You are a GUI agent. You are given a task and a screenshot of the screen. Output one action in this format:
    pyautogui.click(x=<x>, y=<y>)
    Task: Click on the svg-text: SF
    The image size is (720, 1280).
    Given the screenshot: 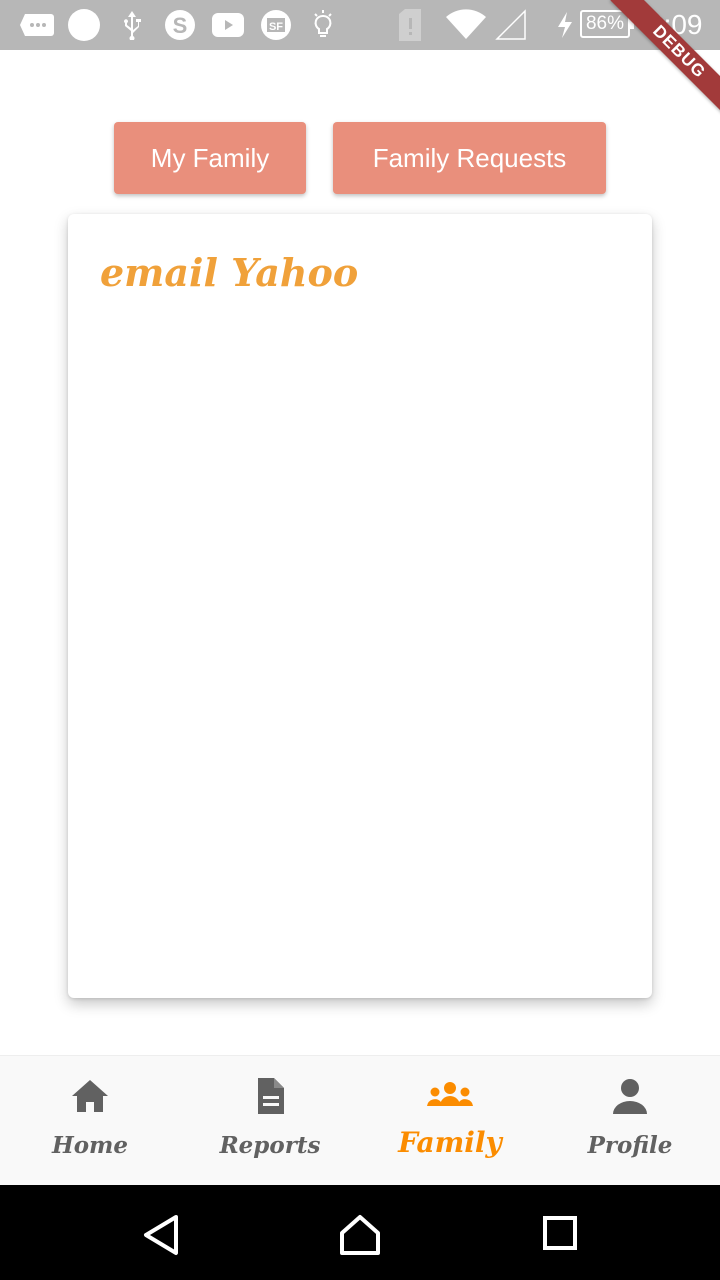 What is the action you would take?
    pyautogui.click(x=276, y=27)
    